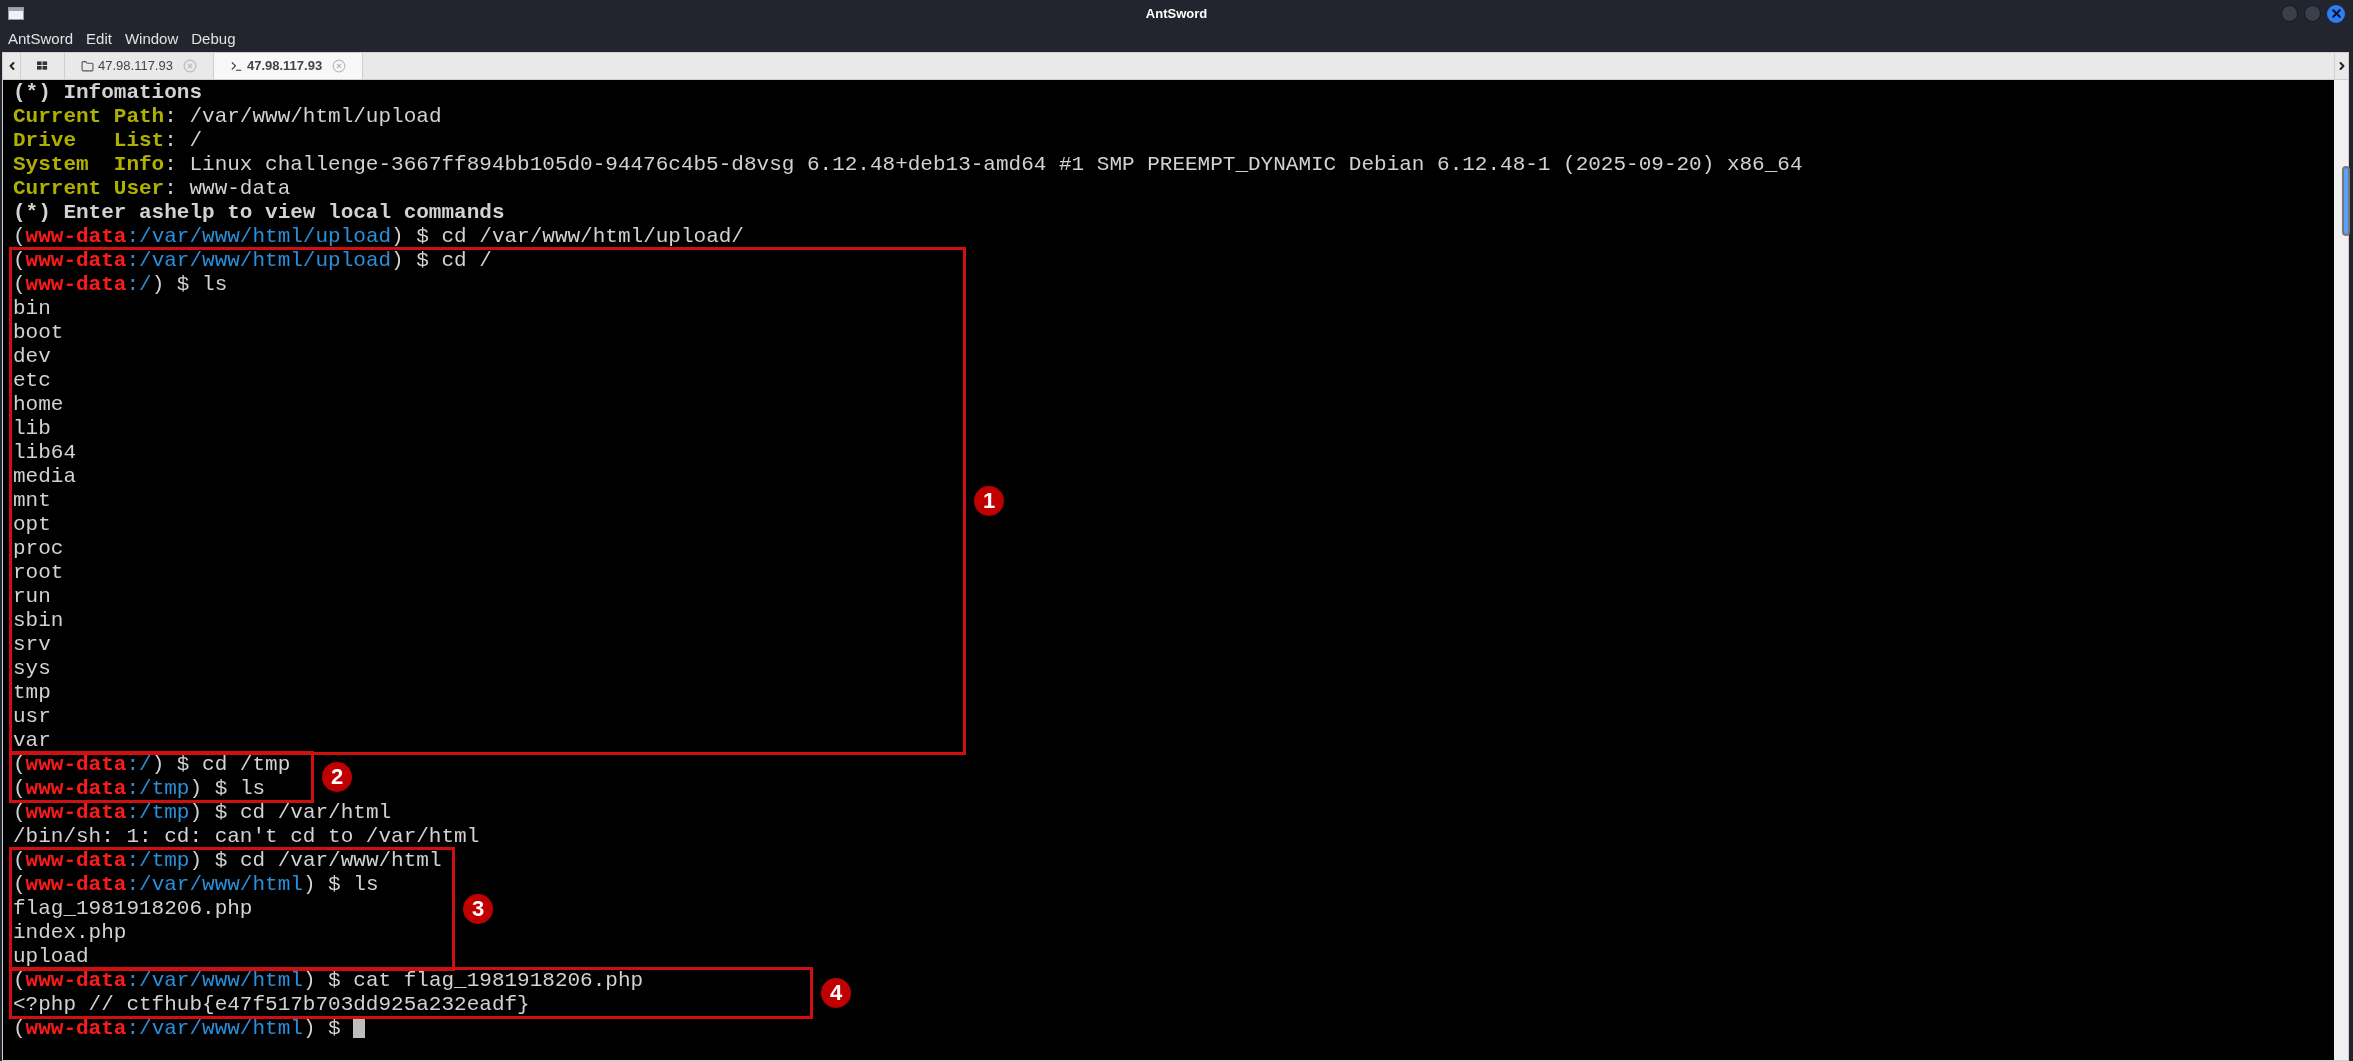 The image size is (2353, 1061). What do you see at coordinates (44, 477) in the screenshot?
I see `output-line: media` at bounding box center [44, 477].